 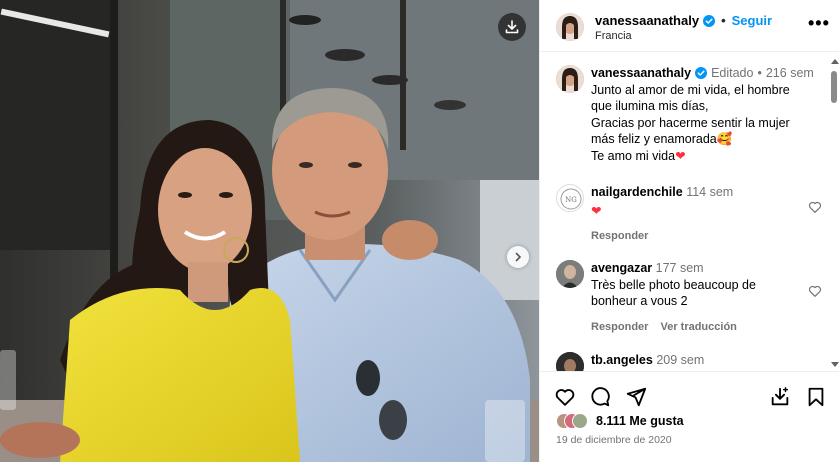 I want to click on comment-username: avengazar, so click(x=621, y=268).